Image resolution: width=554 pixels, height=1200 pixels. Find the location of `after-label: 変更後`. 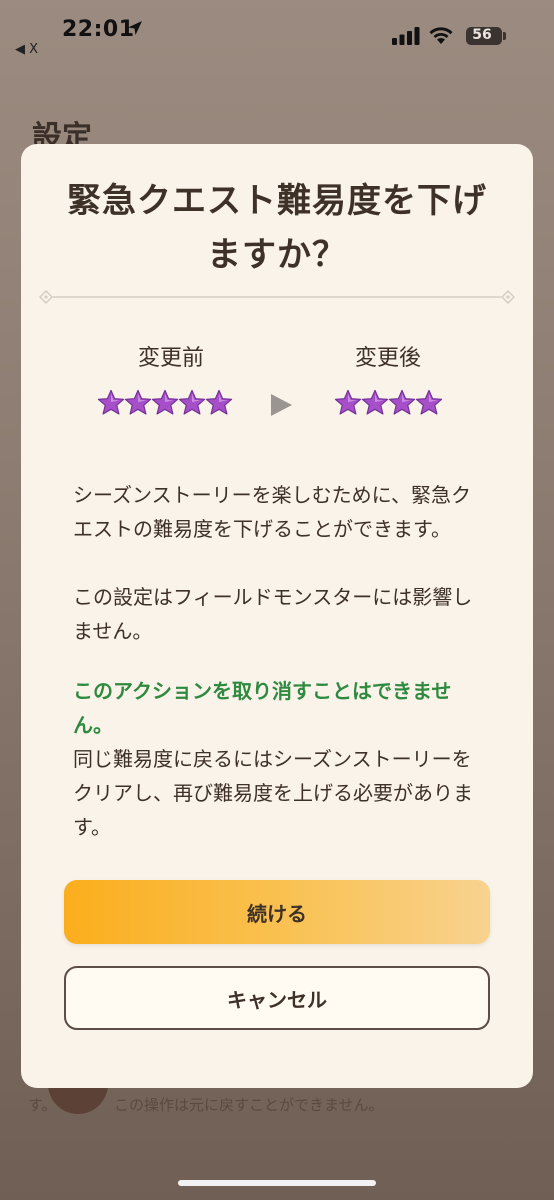

after-label: 変更後 is located at coordinates (387, 358).